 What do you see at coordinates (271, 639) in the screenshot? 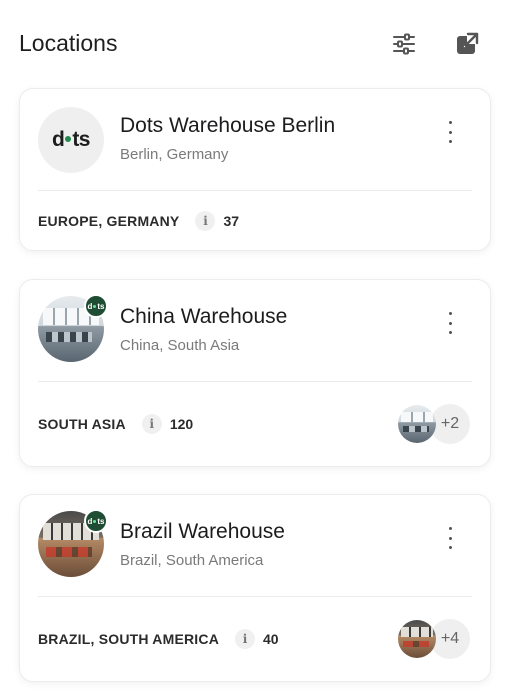
I see `item-count: 40` at bounding box center [271, 639].